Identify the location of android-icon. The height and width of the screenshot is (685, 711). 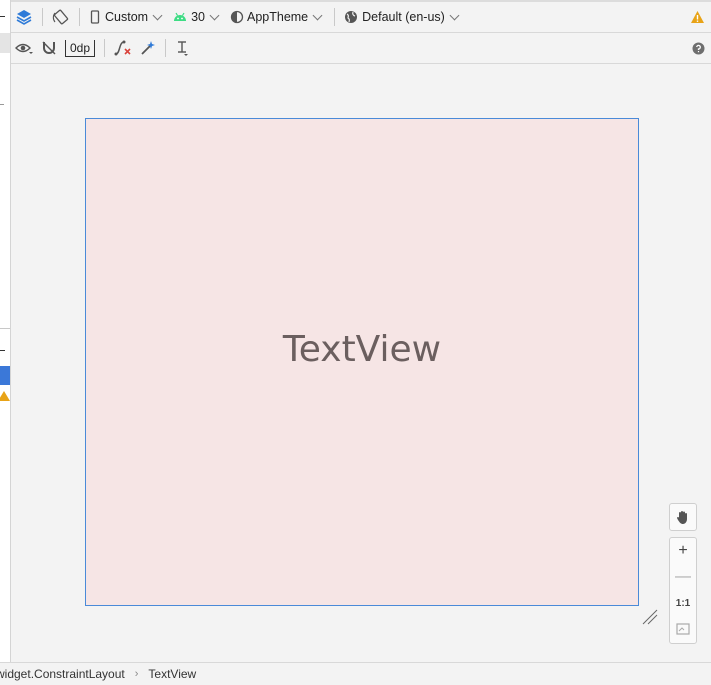
(180, 16).